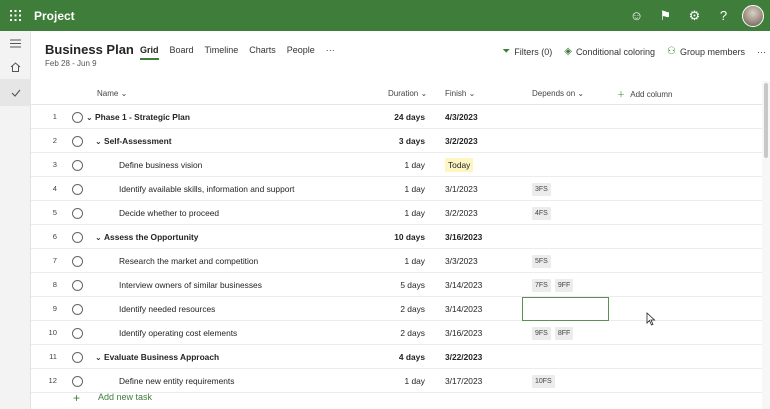 The width and height of the screenshot is (770, 409). I want to click on row-number: 8, so click(54, 284).